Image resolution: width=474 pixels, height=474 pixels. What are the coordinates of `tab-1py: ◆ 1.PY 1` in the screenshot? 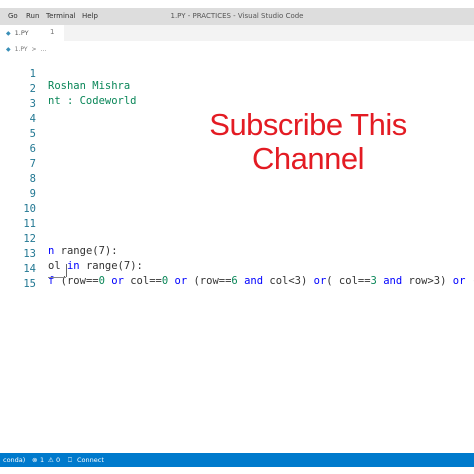 It's located at (32, 33).